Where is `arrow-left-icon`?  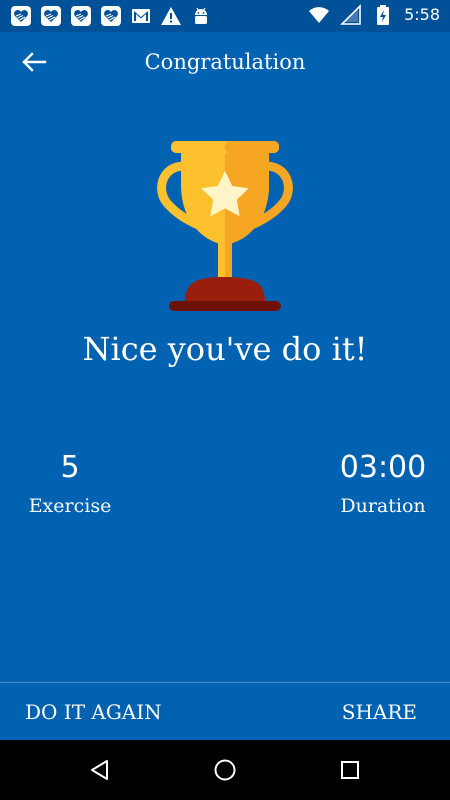
arrow-left-icon is located at coordinates (34, 62).